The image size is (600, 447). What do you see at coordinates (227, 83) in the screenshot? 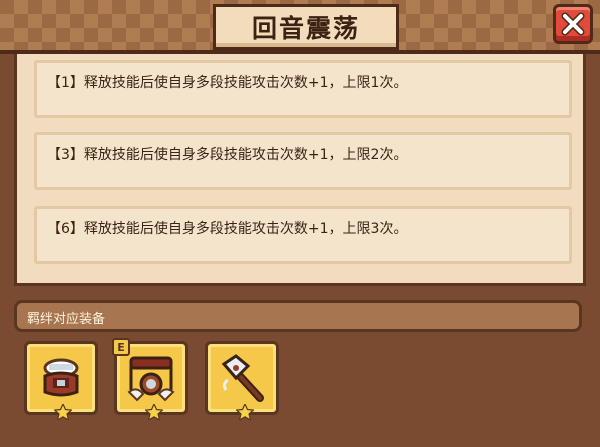
I see `effect-text: 【1】释放技能后使自身多段技能攻击次数+1，上限1次。` at bounding box center [227, 83].